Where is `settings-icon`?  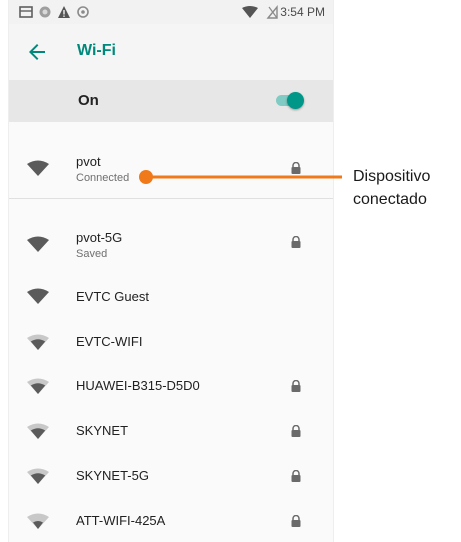
settings-icon is located at coordinates (83, 12).